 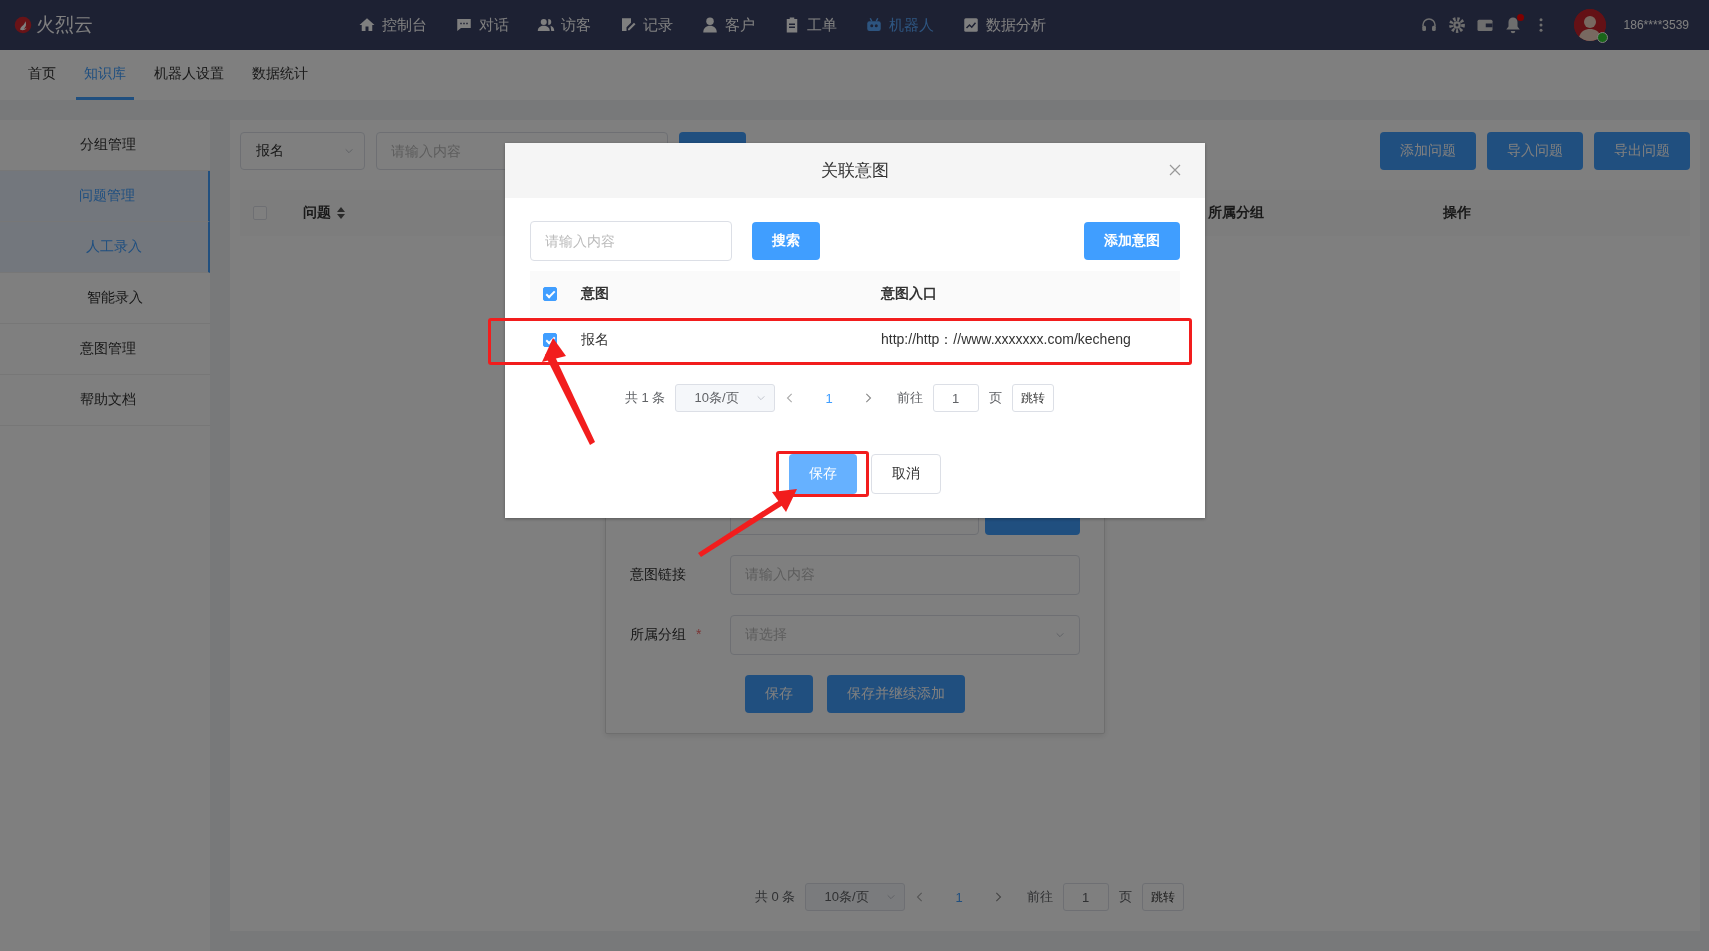 I want to click on category-select: 报名, so click(x=302, y=151).